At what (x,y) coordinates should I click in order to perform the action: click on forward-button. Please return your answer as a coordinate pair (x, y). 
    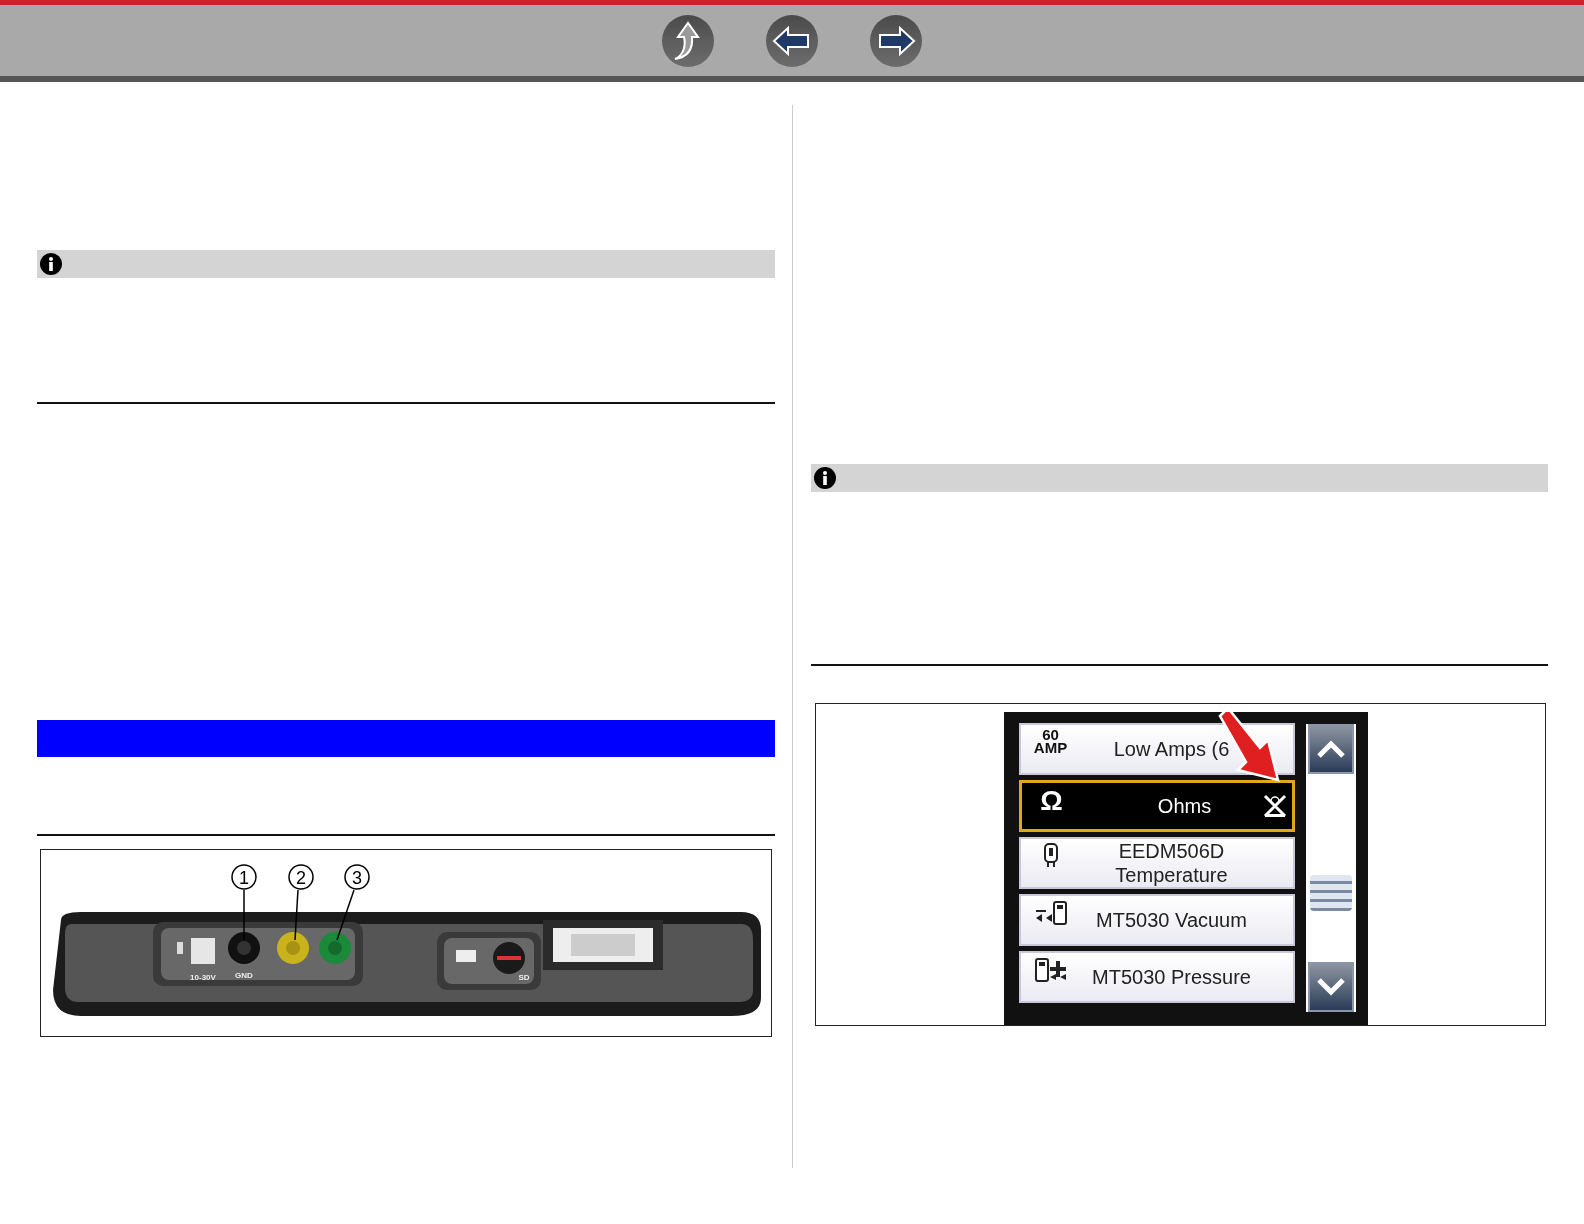
    Looking at the image, I should click on (896, 40).